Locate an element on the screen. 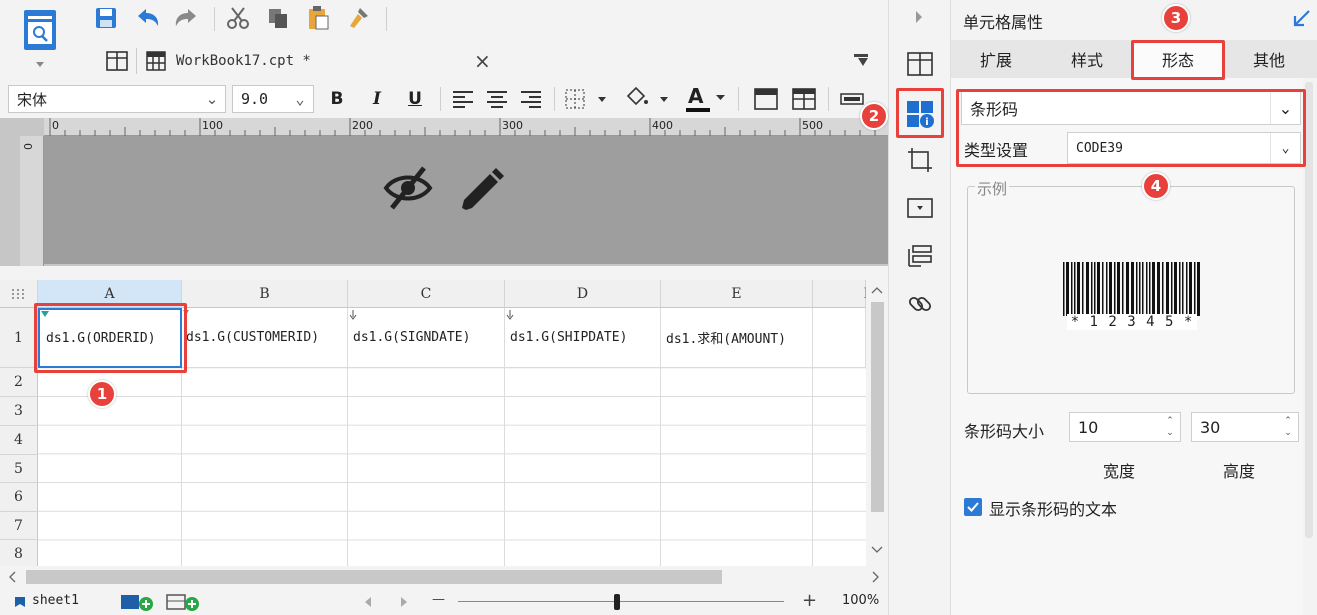 This screenshot has height=615, width=1317. zoom-in-button: + is located at coordinates (809, 600).